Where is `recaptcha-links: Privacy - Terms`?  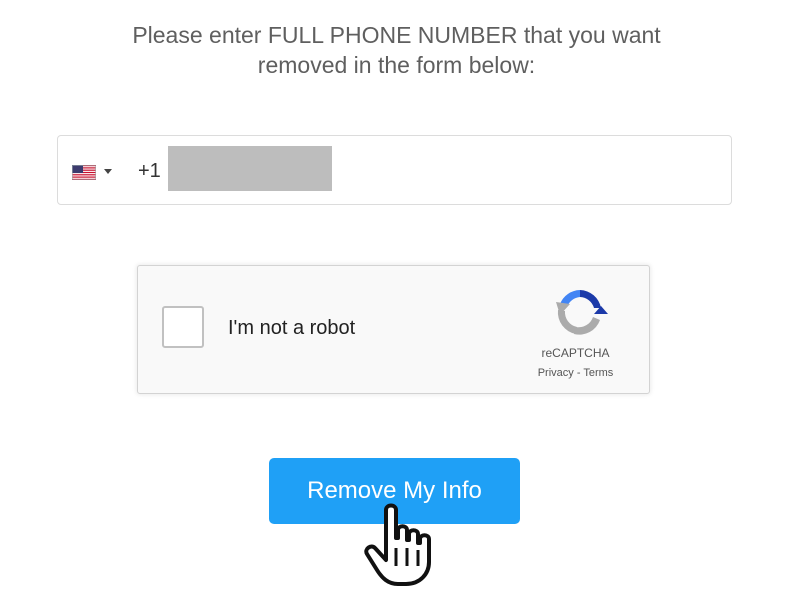
recaptcha-links: Privacy - Terms is located at coordinates (575, 373).